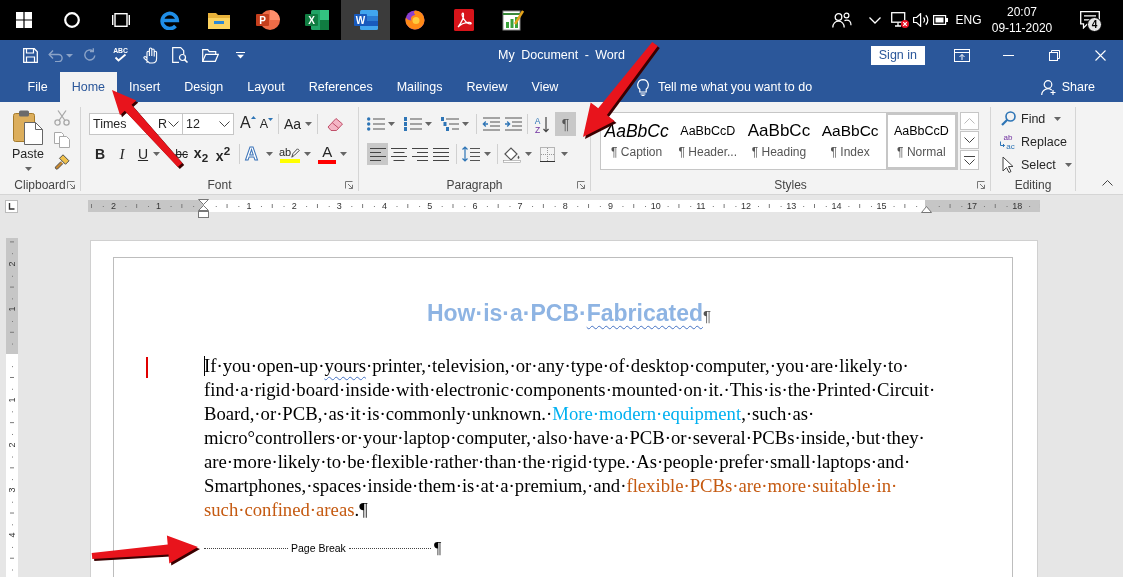  What do you see at coordinates (248, 124) in the screenshot?
I see `grow-font-button: A` at bounding box center [248, 124].